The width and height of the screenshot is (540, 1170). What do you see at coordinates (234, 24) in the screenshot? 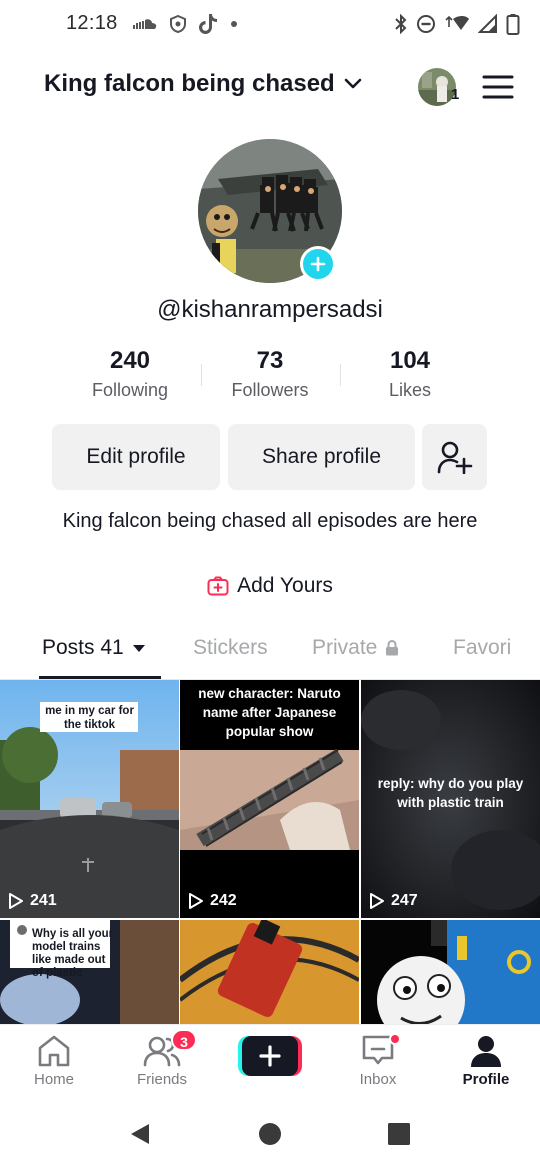
I see `dot-icon` at bounding box center [234, 24].